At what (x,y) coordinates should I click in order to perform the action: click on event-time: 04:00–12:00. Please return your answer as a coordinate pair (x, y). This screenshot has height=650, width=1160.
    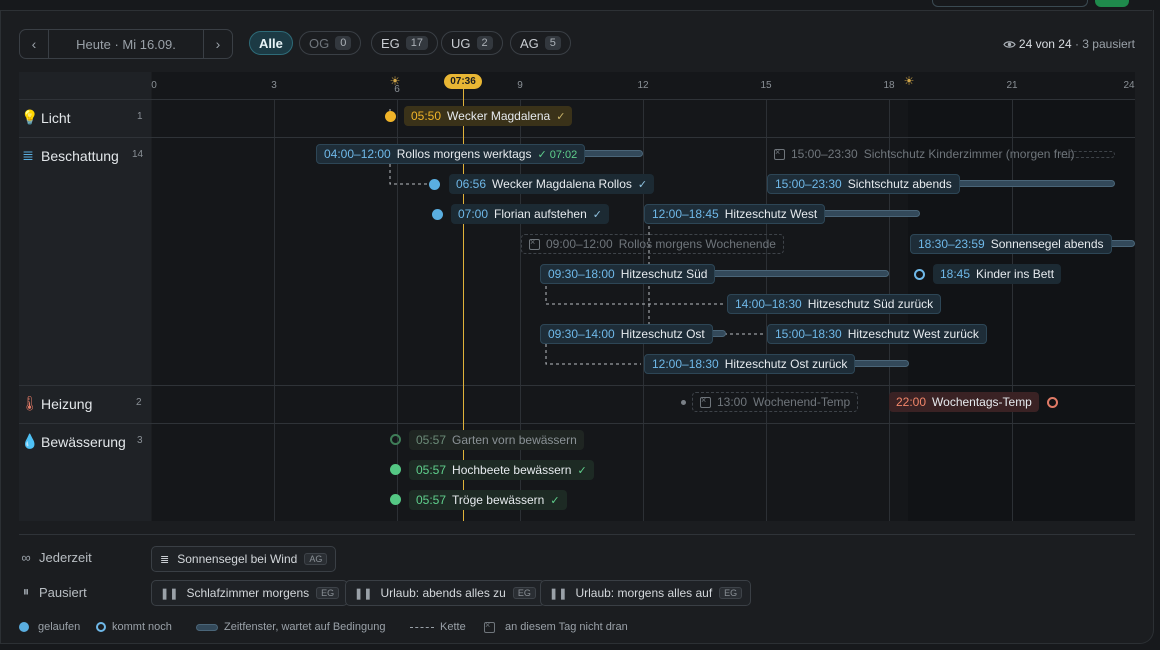
    Looking at the image, I should click on (357, 154).